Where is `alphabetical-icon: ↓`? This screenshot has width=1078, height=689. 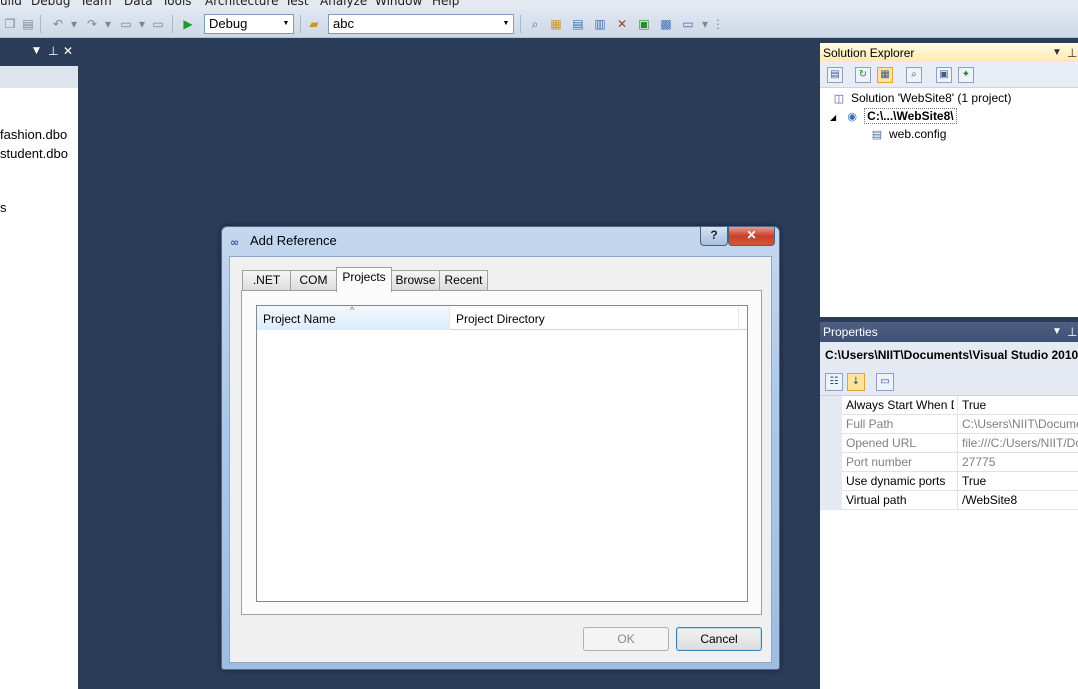 alphabetical-icon: ↓ is located at coordinates (856, 382).